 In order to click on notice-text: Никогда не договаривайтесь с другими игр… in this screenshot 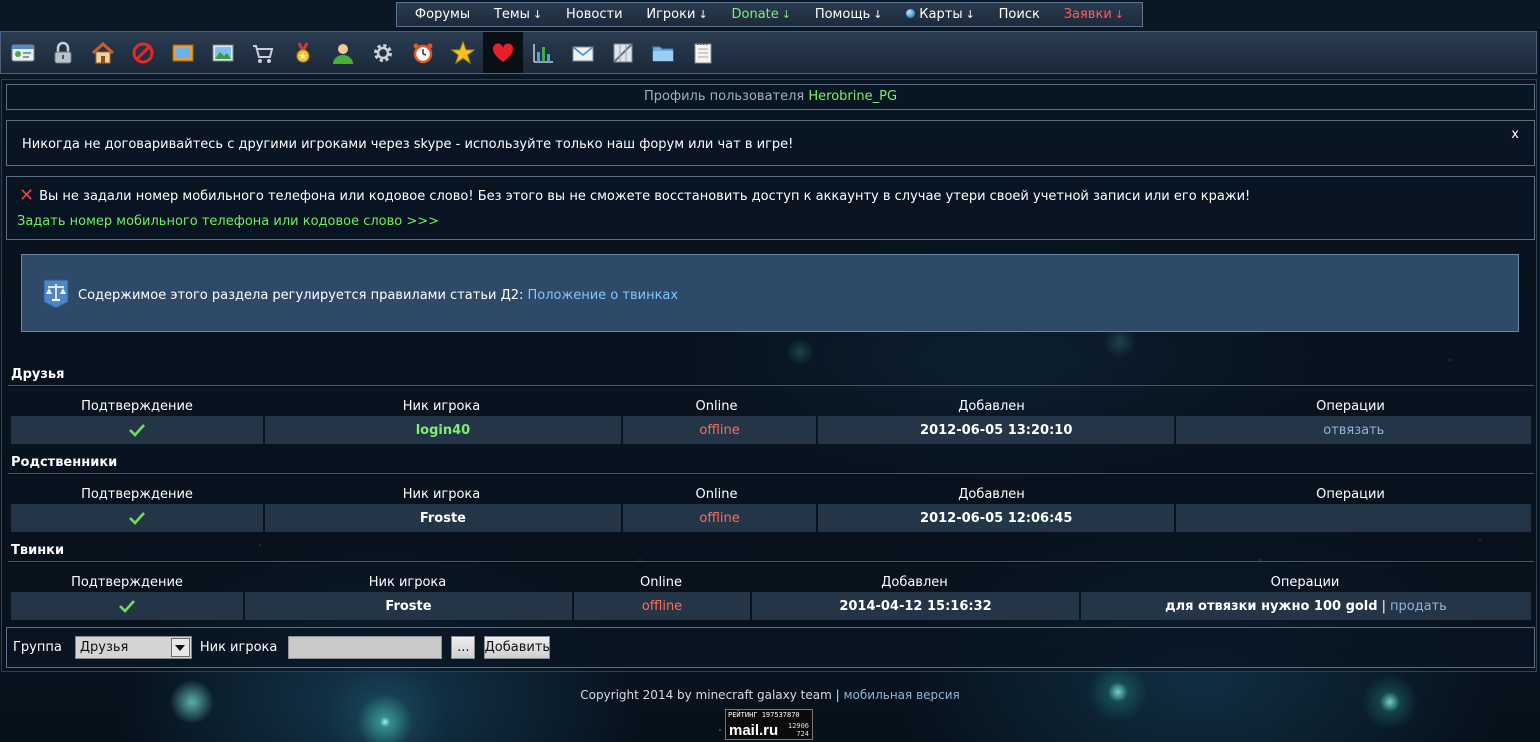, I will do `click(408, 144)`.